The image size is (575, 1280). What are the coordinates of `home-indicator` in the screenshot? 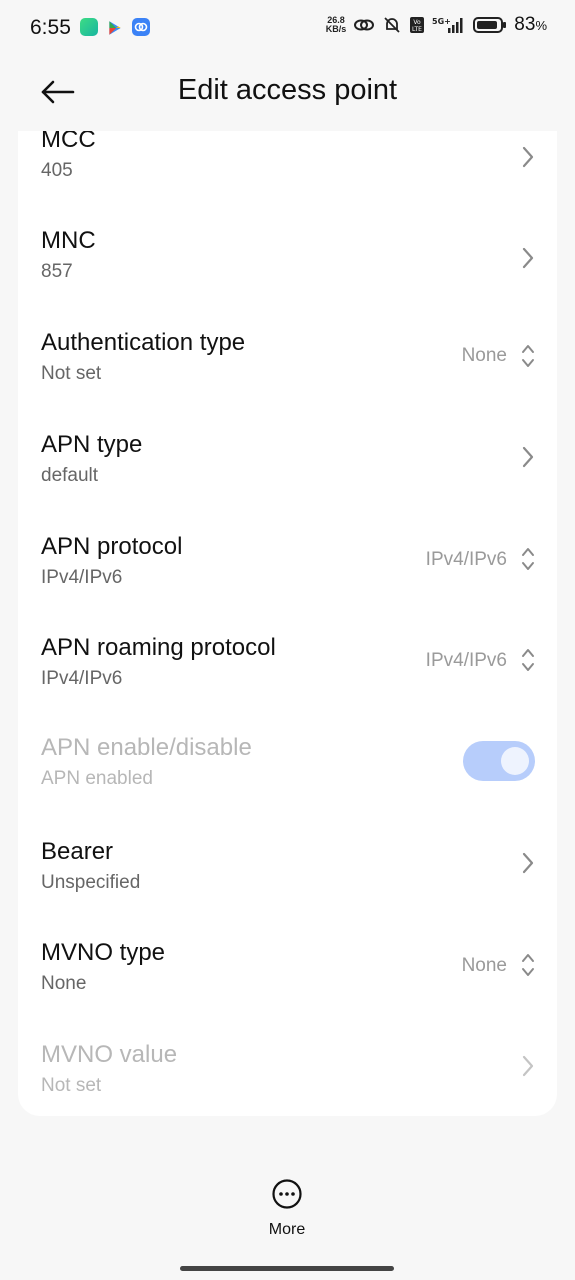 It's located at (287, 1268).